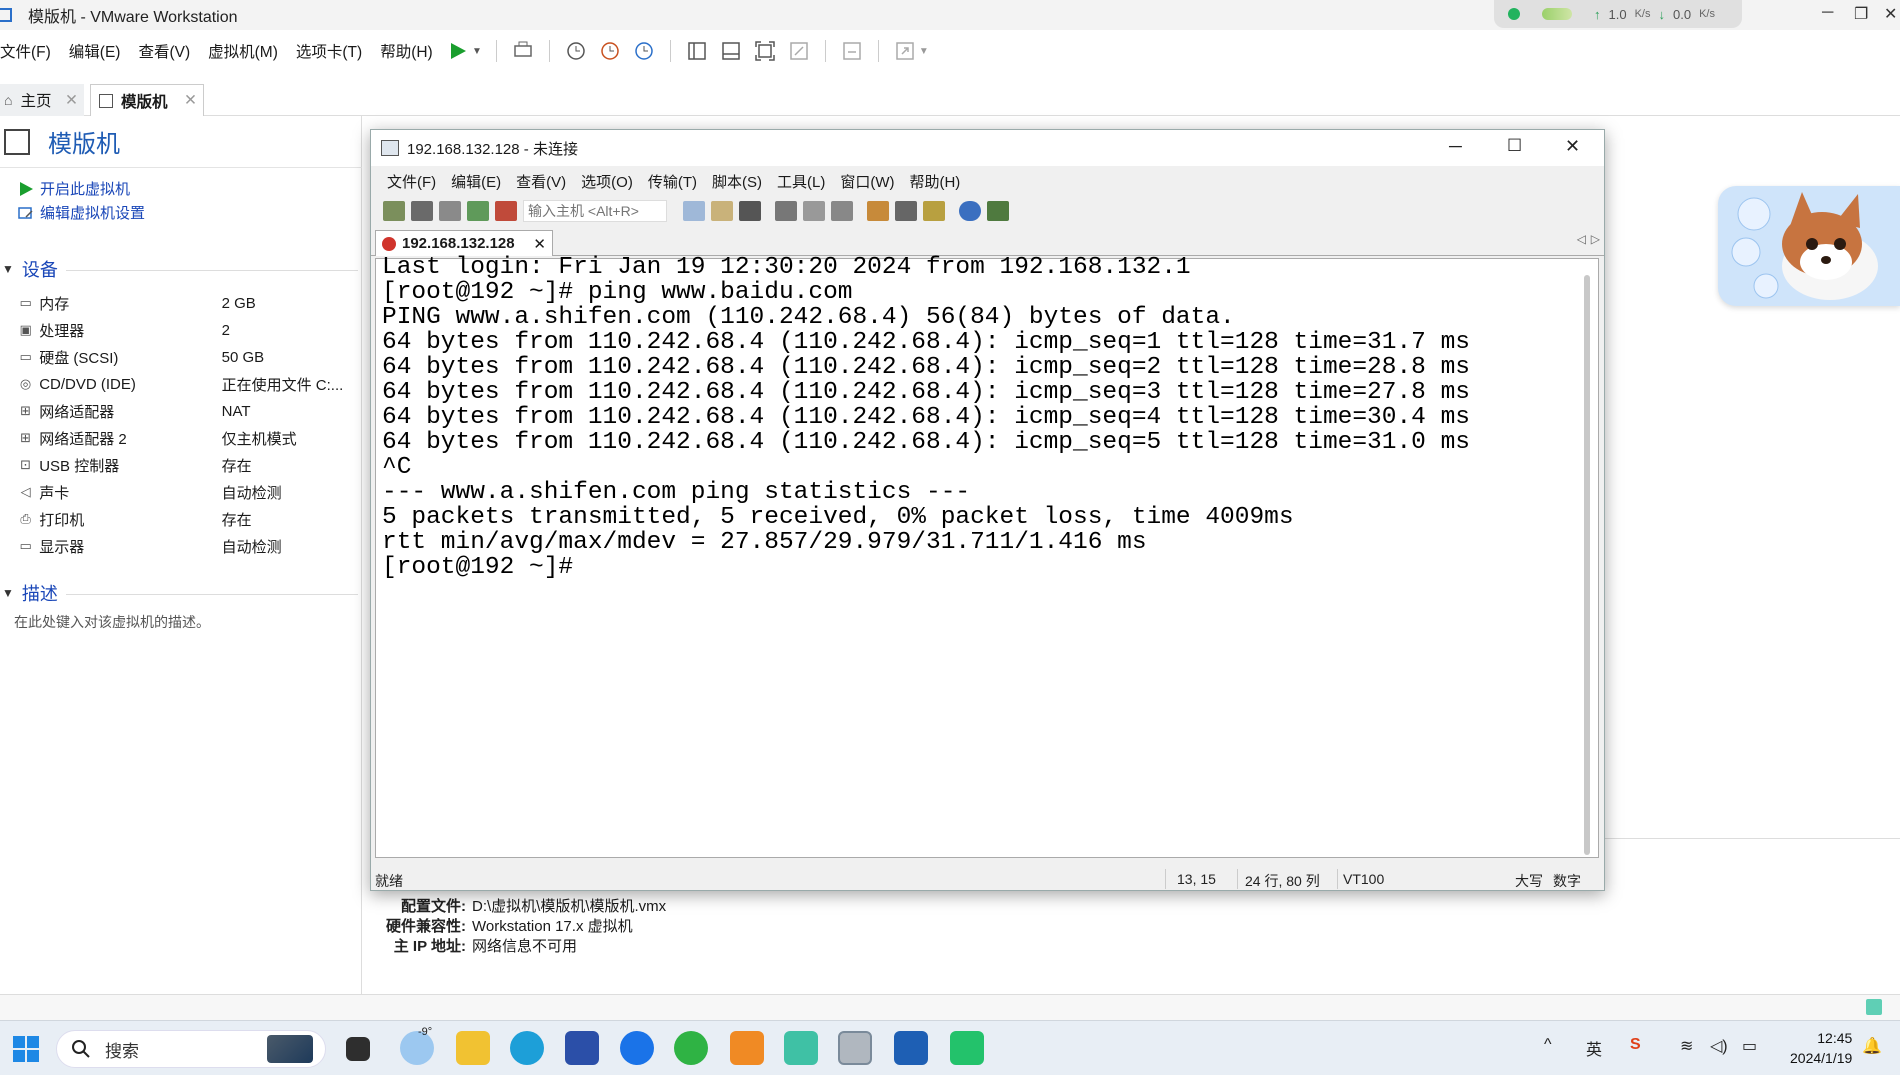  I want to click on iqiyi-icon, so click(967, 1048).